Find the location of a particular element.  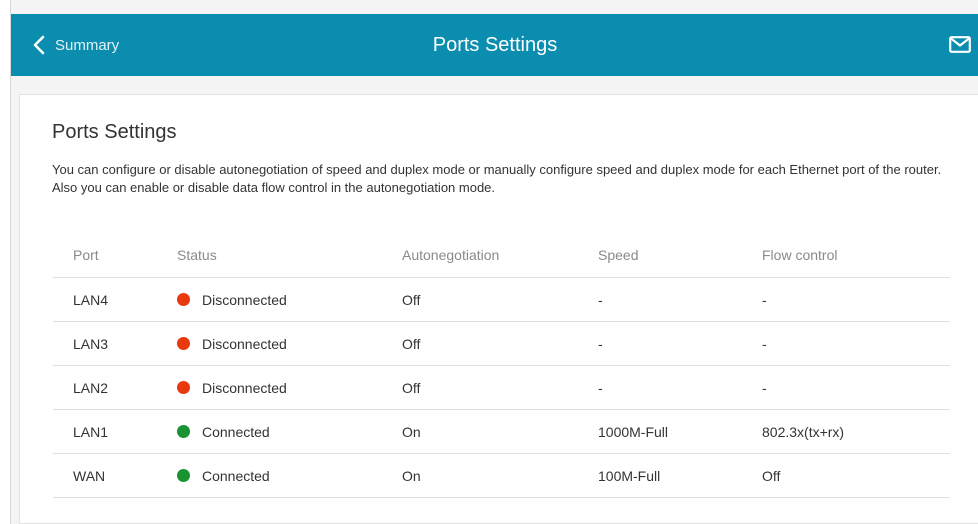

port-name: LAN1 is located at coordinates (115, 431).